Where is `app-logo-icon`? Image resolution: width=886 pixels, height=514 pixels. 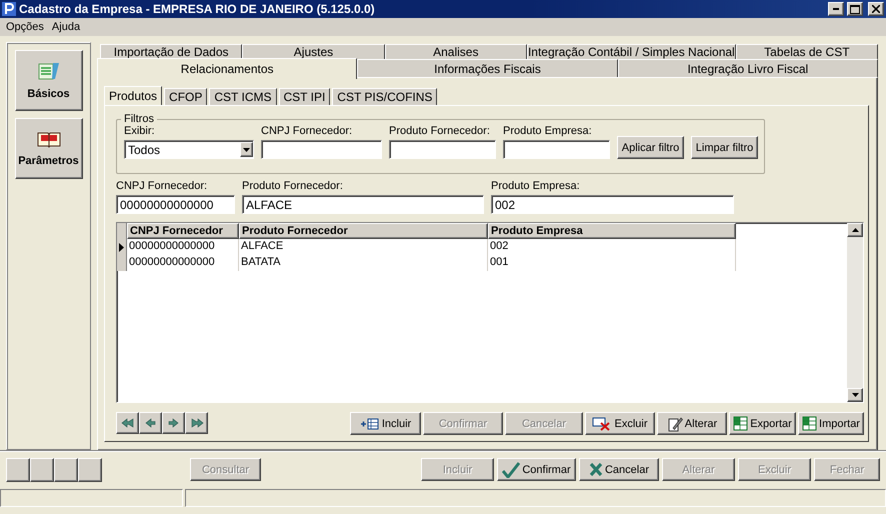 app-logo-icon is located at coordinates (9, 9).